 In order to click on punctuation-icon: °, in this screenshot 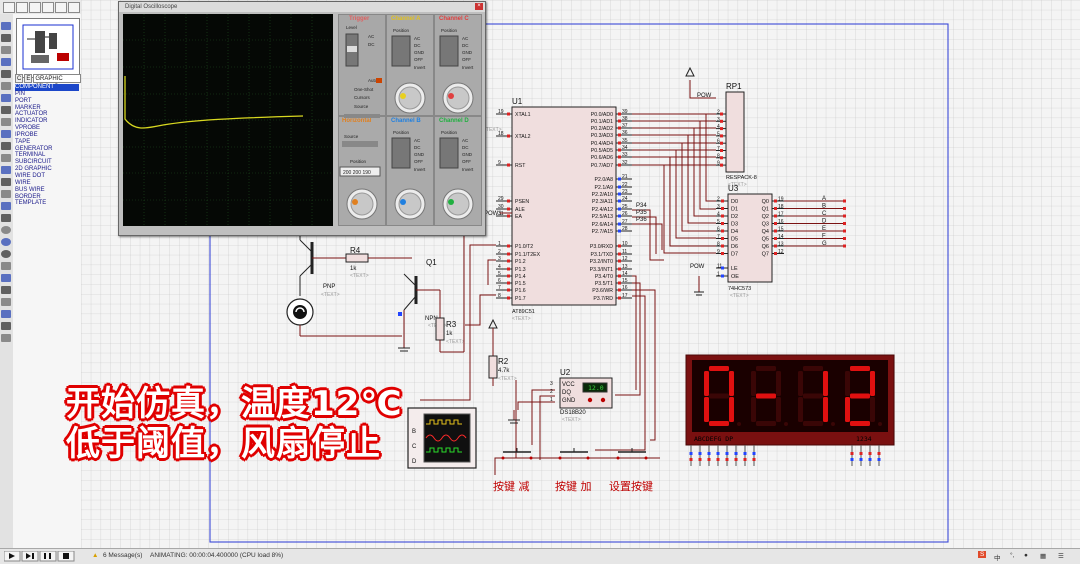, I will do `click(1012, 555)`.